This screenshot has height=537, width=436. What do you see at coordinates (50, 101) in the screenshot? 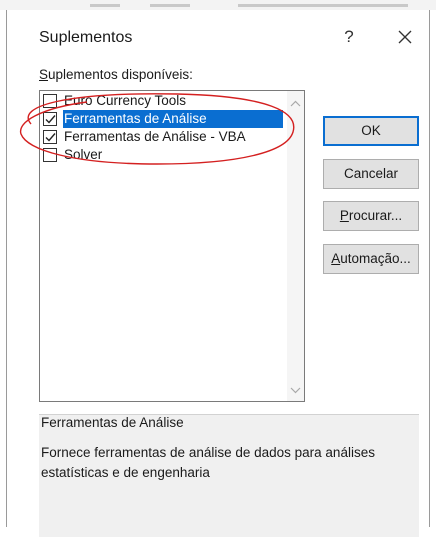
I see `checkbox-euro-currency-tools` at bounding box center [50, 101].